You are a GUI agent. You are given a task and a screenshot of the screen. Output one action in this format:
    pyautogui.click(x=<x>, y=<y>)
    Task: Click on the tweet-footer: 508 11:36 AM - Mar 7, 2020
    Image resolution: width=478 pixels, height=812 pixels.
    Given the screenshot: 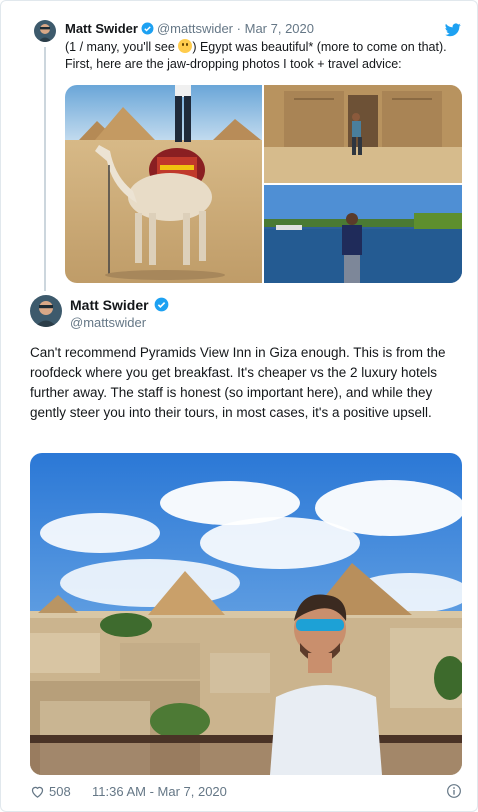 What is the action you would take?
    pyautogui.click(x=246, y=792)
    